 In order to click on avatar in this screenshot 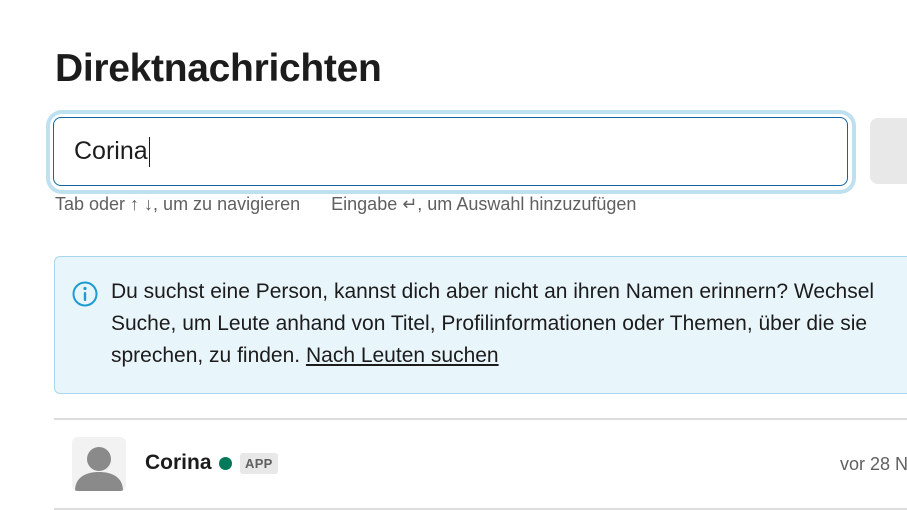, I will do `click(99, 464)`.